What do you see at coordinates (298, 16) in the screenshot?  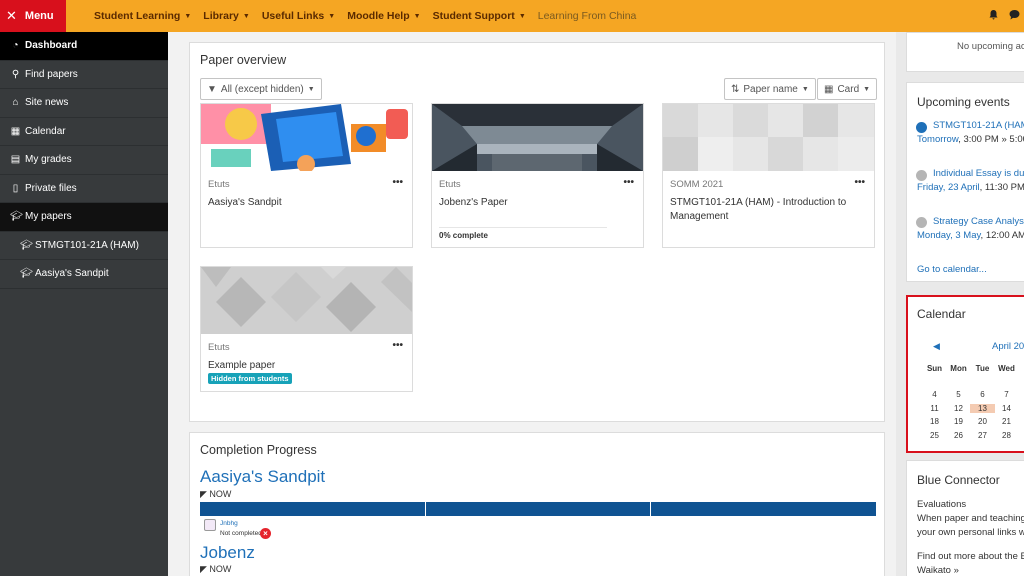 I see `nav-useful-links: Useful Links ▼` at bounding box center [298, 16].